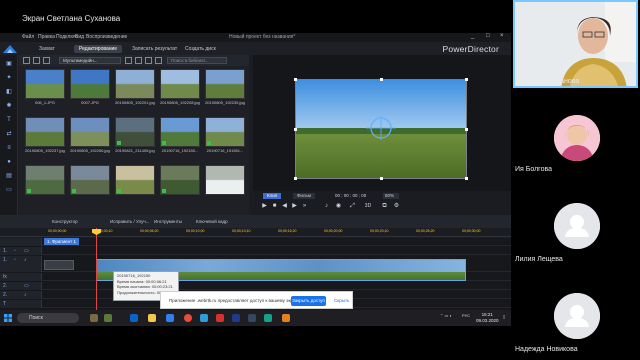  Describe the element at coordinates (48, 318) in the screenshot. I see `taskbar-search: Поиск` at that location.